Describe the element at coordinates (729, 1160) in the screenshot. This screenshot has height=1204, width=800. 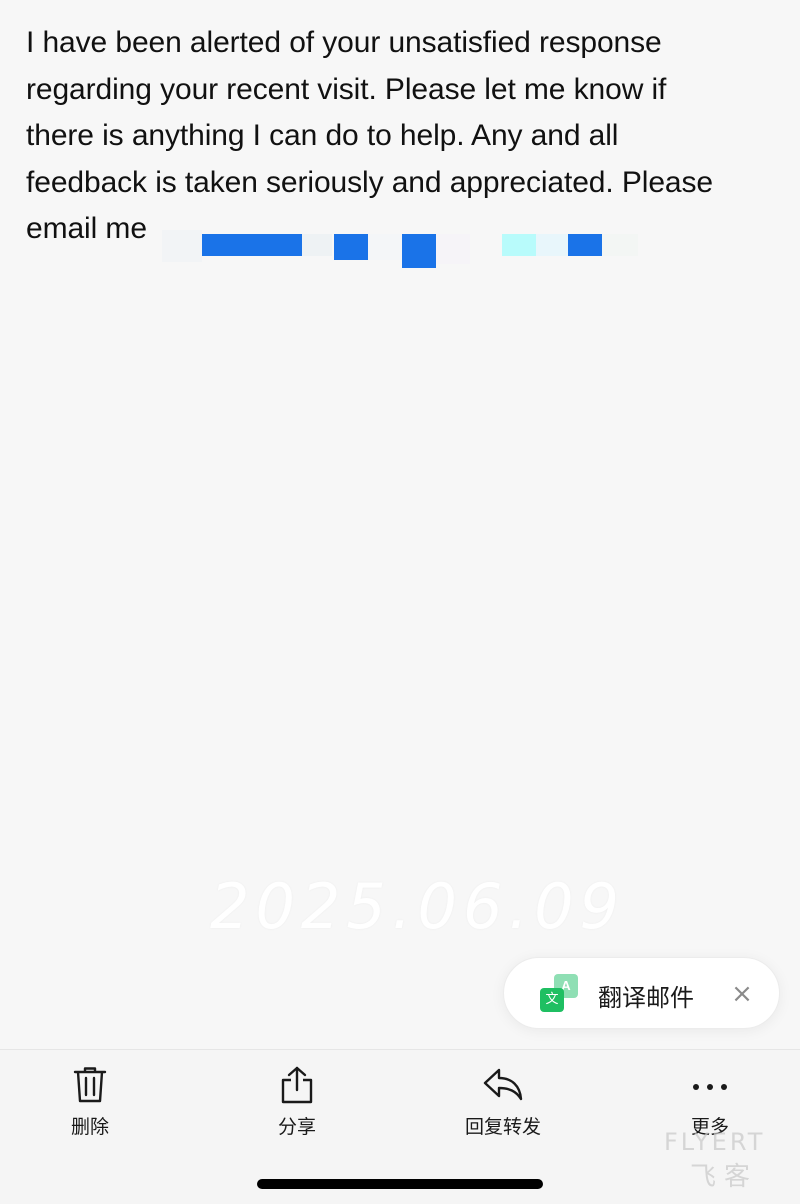
I see `flyert-logo-watermark: FLYERT 飞客` at that location.